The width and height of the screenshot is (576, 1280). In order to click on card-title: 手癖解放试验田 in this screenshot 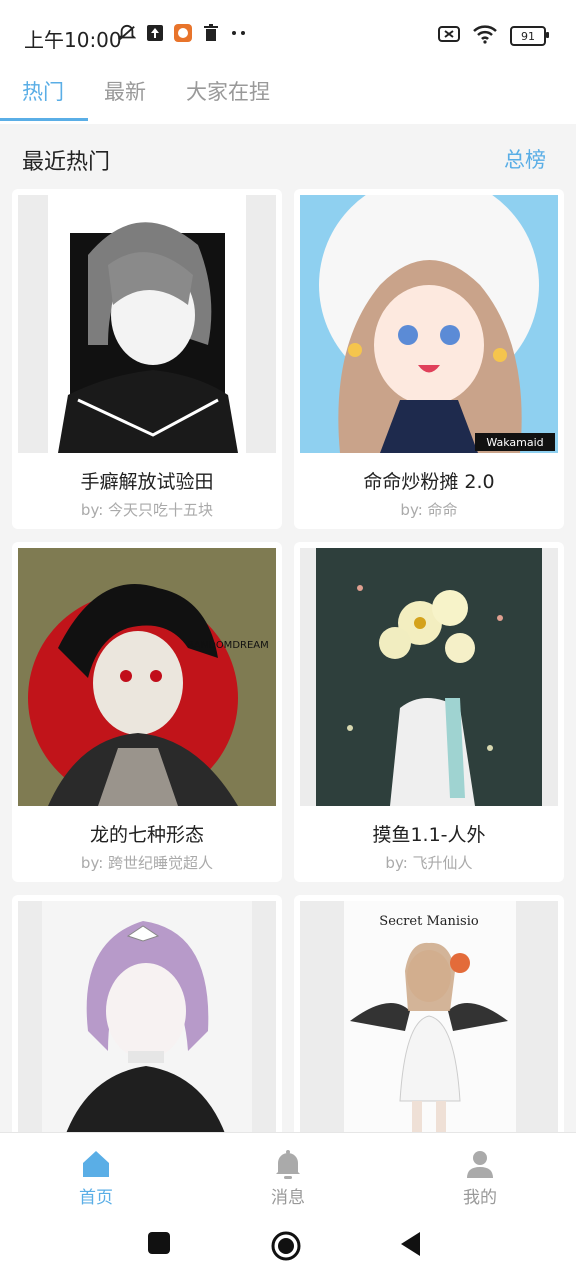, I will do `click(147, 482)`.